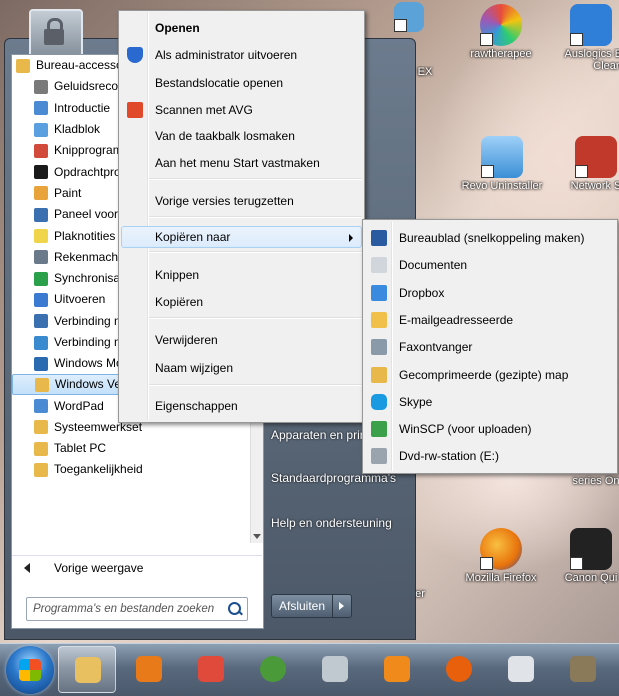 Image resolution: width=619 pixels, height=696 pixels. I want to click on context-menu-label: Kopiëren naar, so click(193, 237).